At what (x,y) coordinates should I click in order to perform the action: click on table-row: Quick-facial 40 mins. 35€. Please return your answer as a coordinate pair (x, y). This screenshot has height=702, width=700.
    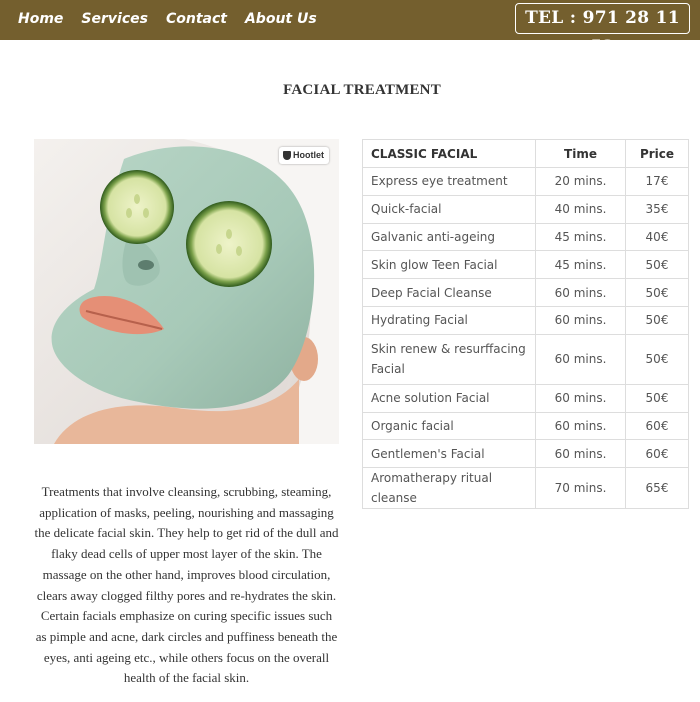
    Looking at the image, I should click on (525, 209).